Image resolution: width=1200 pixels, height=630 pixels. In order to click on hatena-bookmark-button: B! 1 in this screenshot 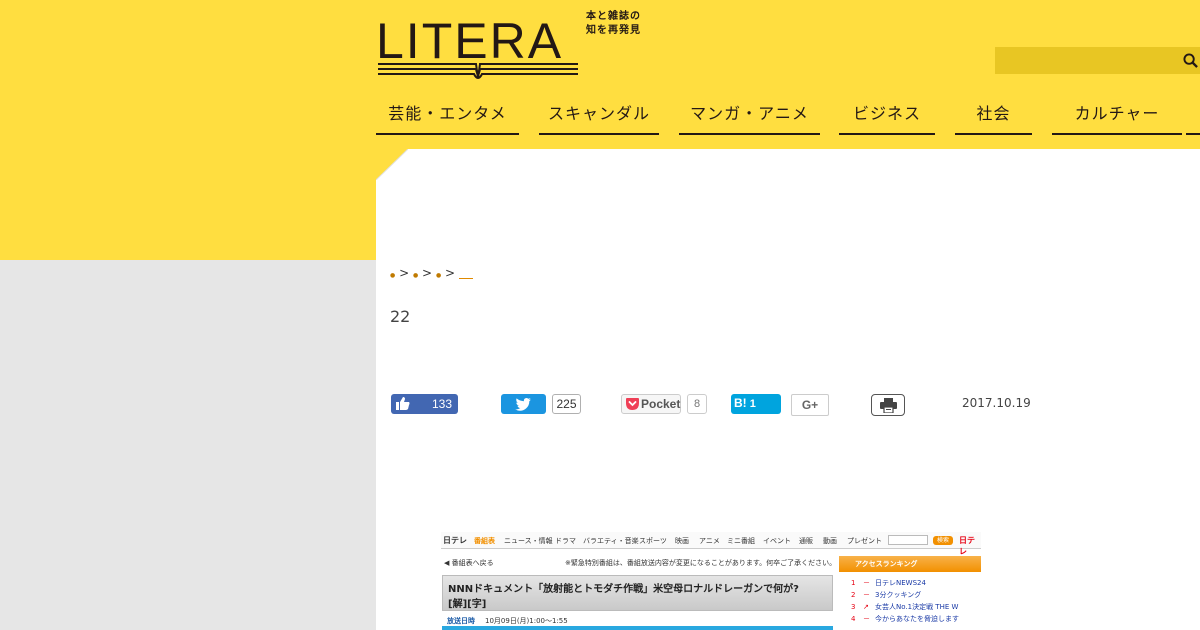, I will do `click(756, 404)`.